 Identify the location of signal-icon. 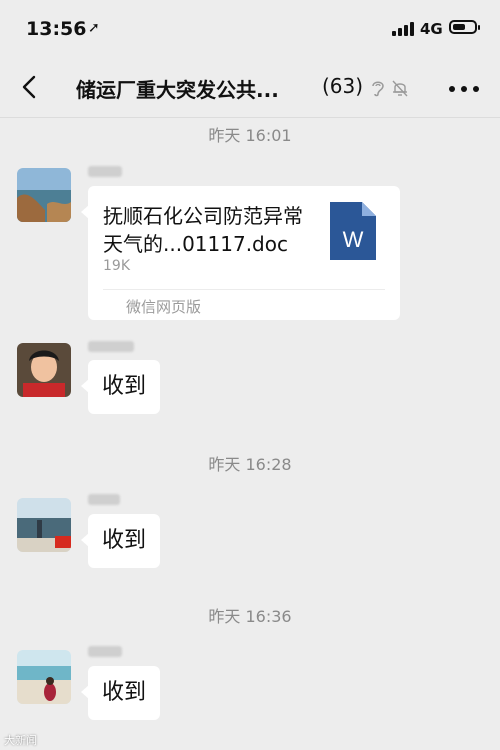
(403, 29).